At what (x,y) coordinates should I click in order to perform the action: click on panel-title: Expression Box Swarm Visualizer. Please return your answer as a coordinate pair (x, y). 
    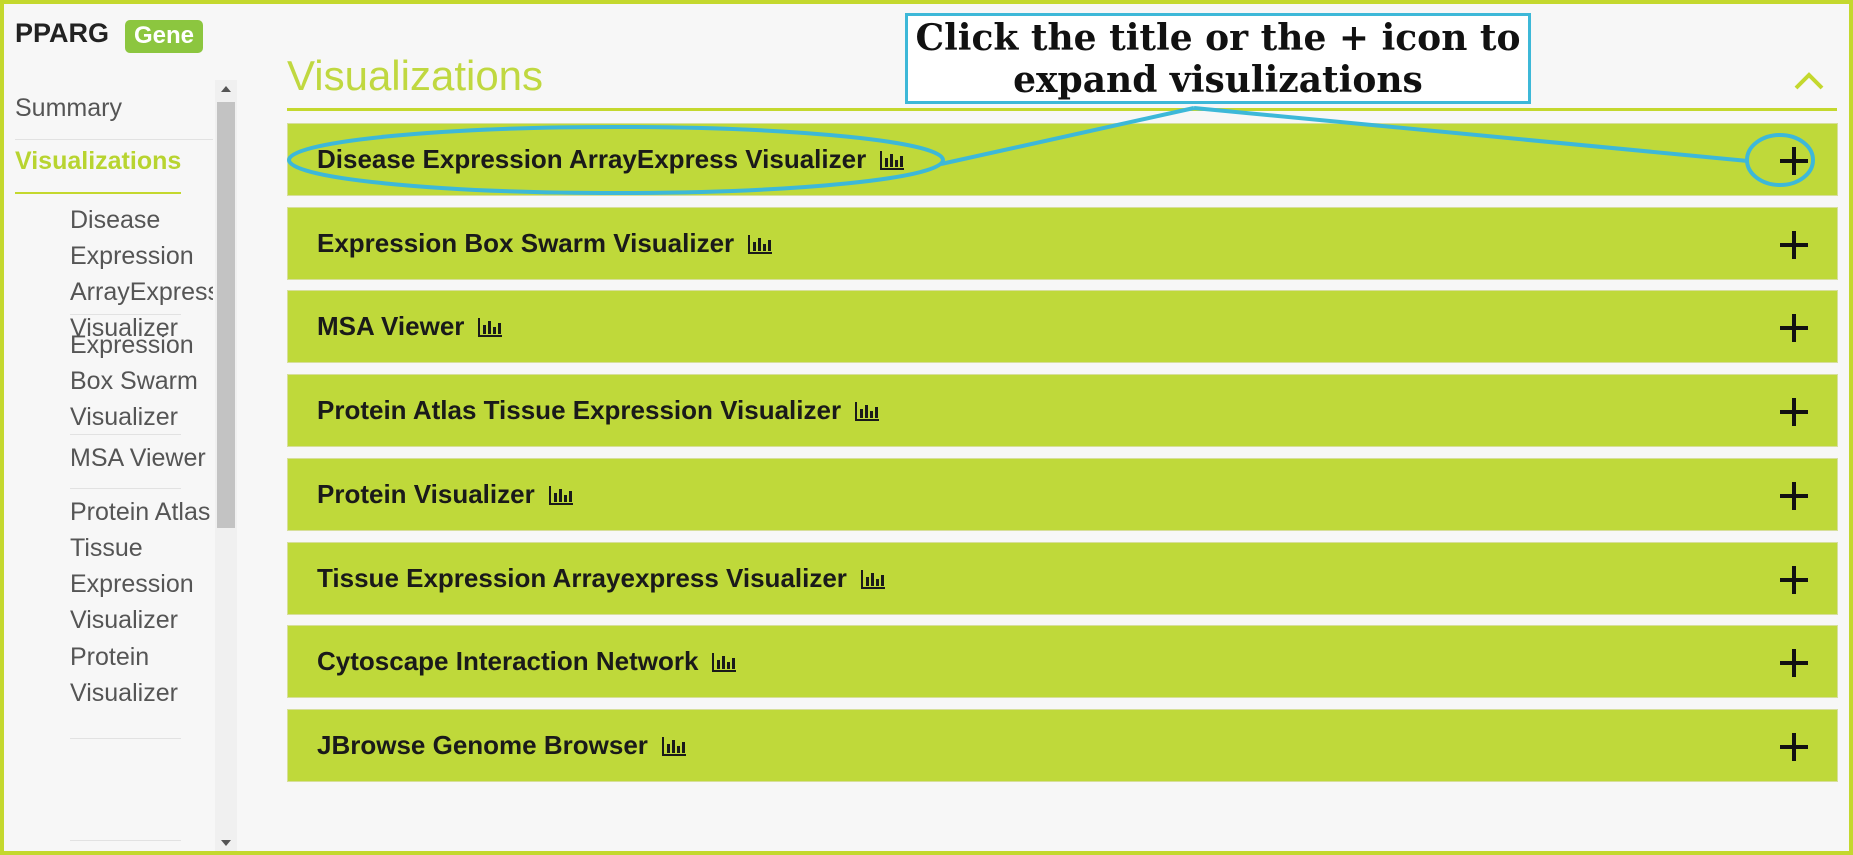
    Looking at the image, I should click on (545, 243).